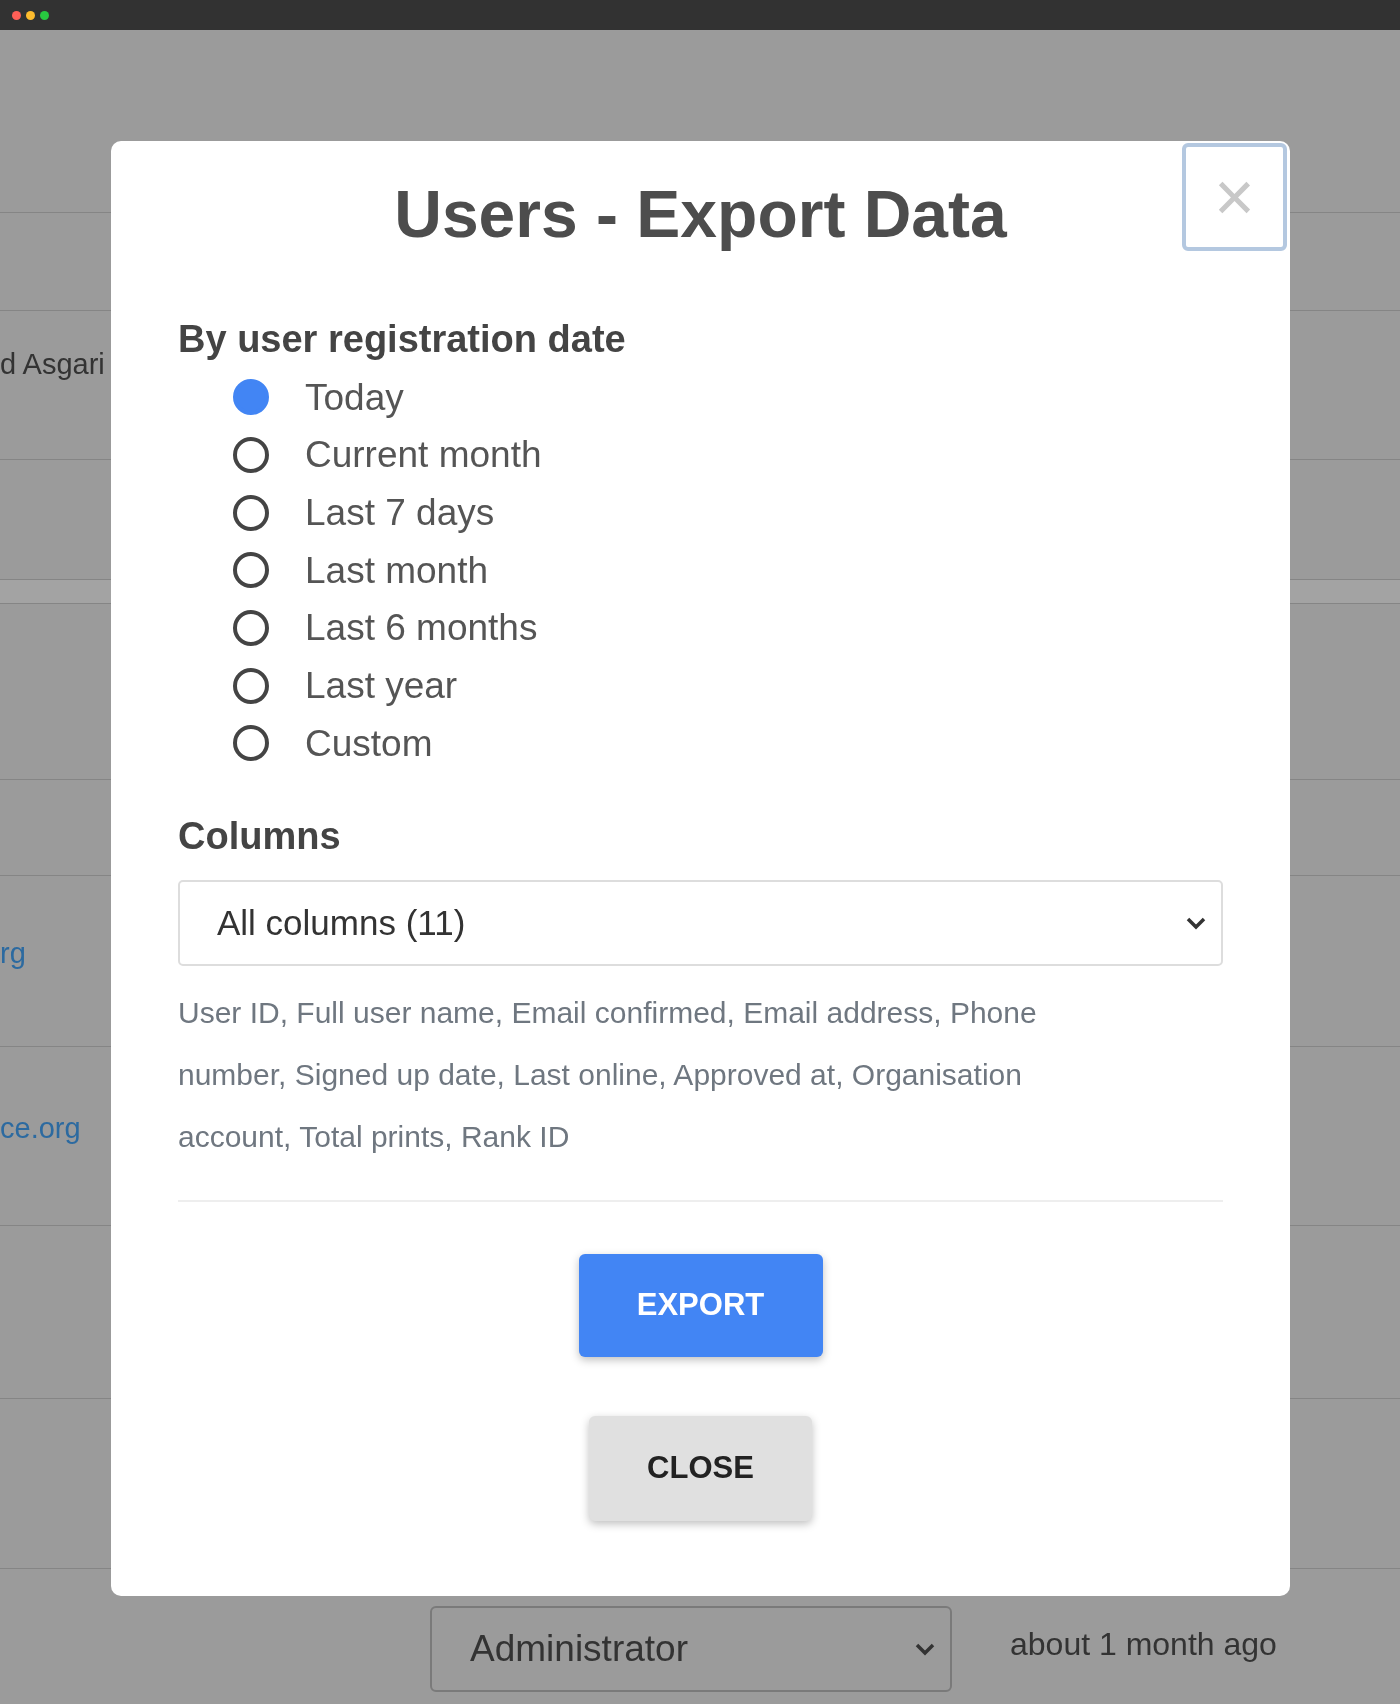 The image size is (1400, 1704). Describe the element at coordinates (397, 570) in the screenshot. I see `radio-label: Last month` at that location.